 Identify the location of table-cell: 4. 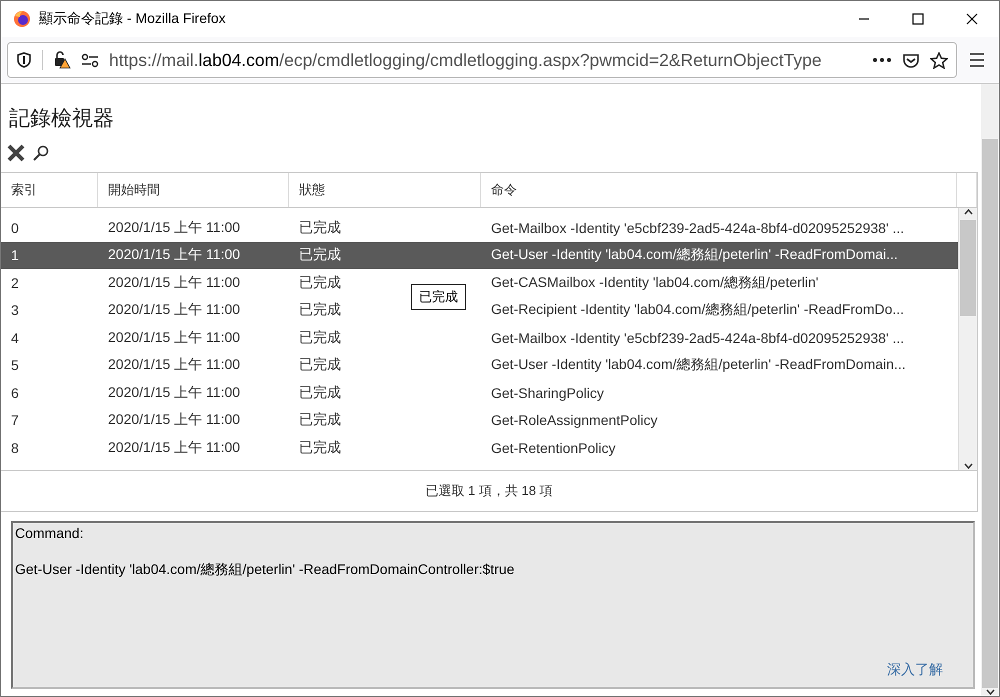
(15, 338).